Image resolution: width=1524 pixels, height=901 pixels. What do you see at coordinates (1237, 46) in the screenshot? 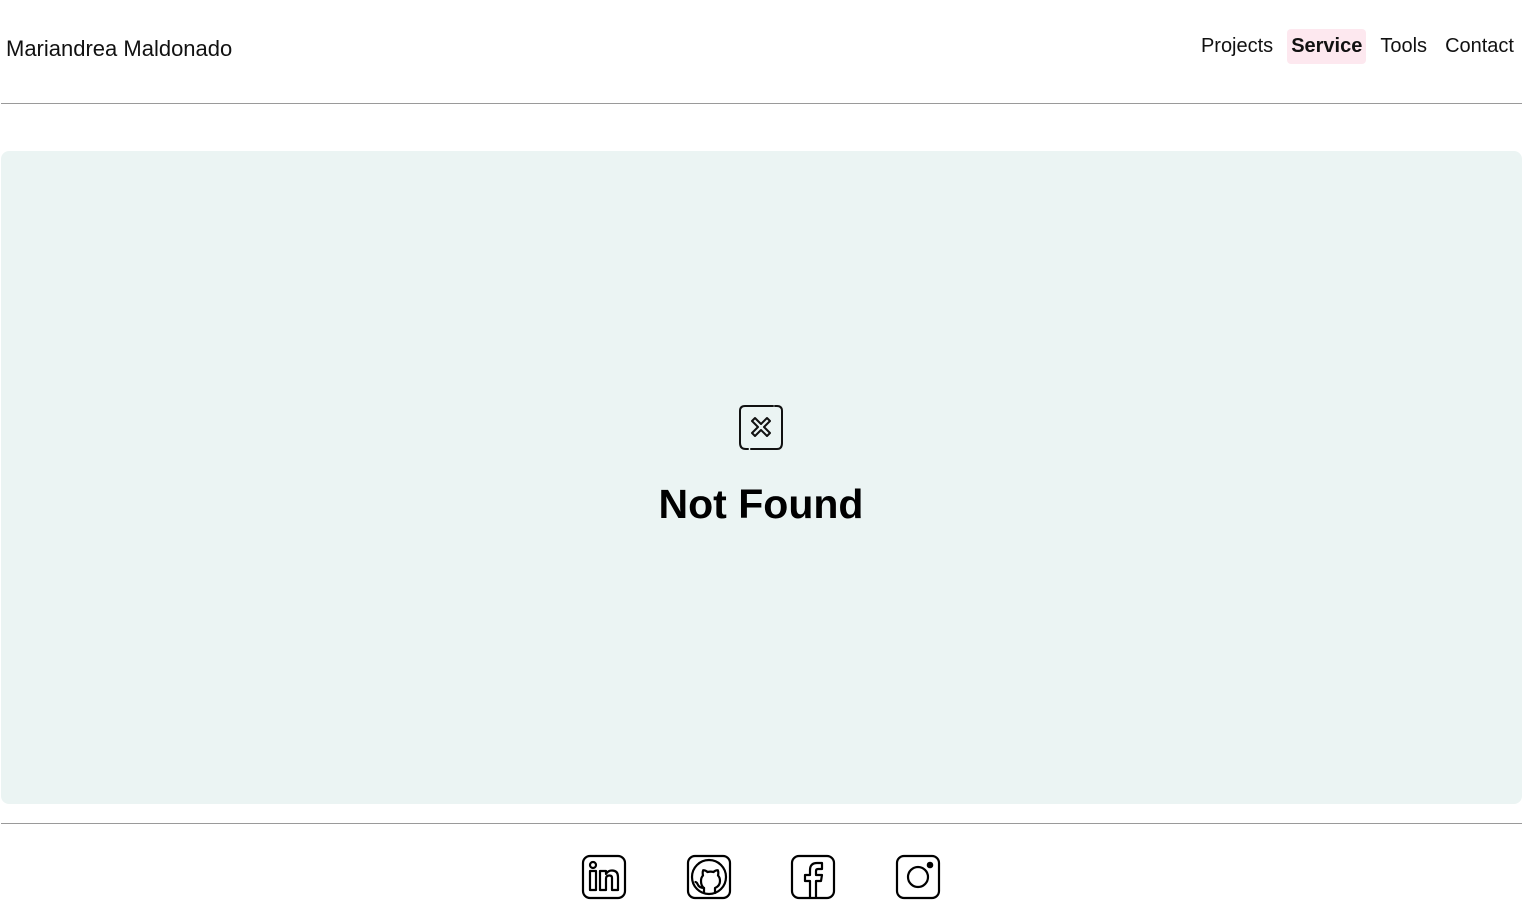
I see `nav-link-projects: Projects` at bounding box center [1237, 46].